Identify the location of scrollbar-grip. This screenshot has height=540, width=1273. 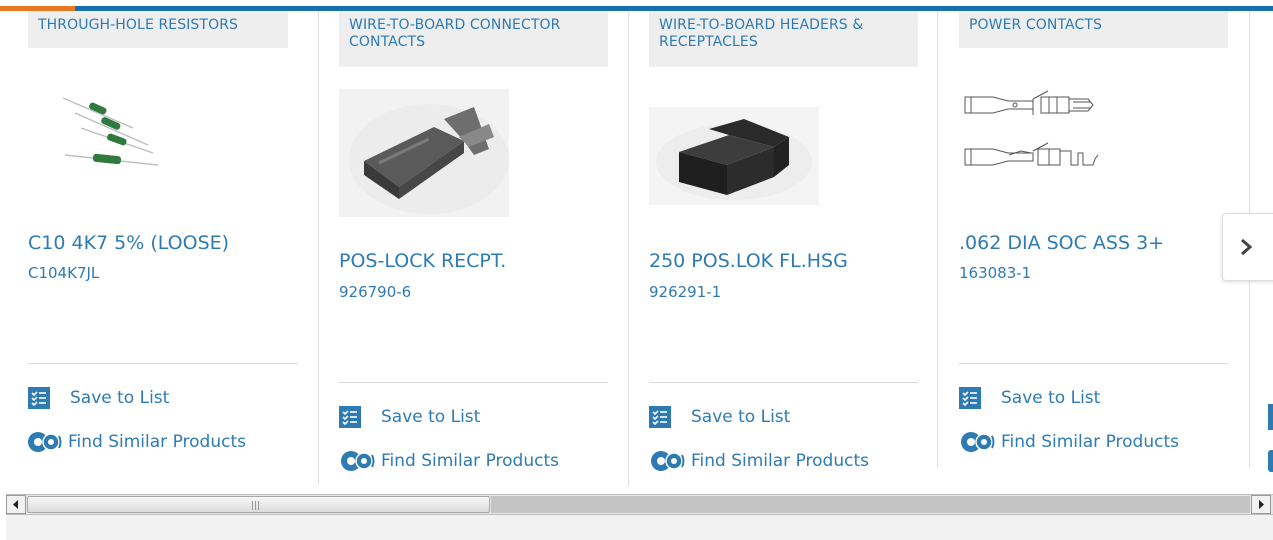
(258, 505).